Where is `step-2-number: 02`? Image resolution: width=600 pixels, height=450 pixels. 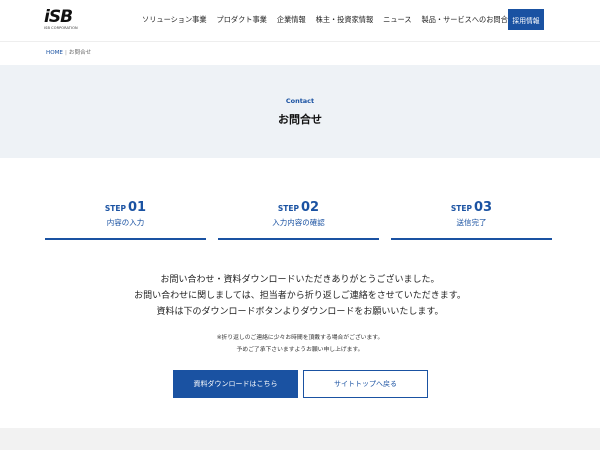 step-2-number: 02 is located at coordinates (310, 207).